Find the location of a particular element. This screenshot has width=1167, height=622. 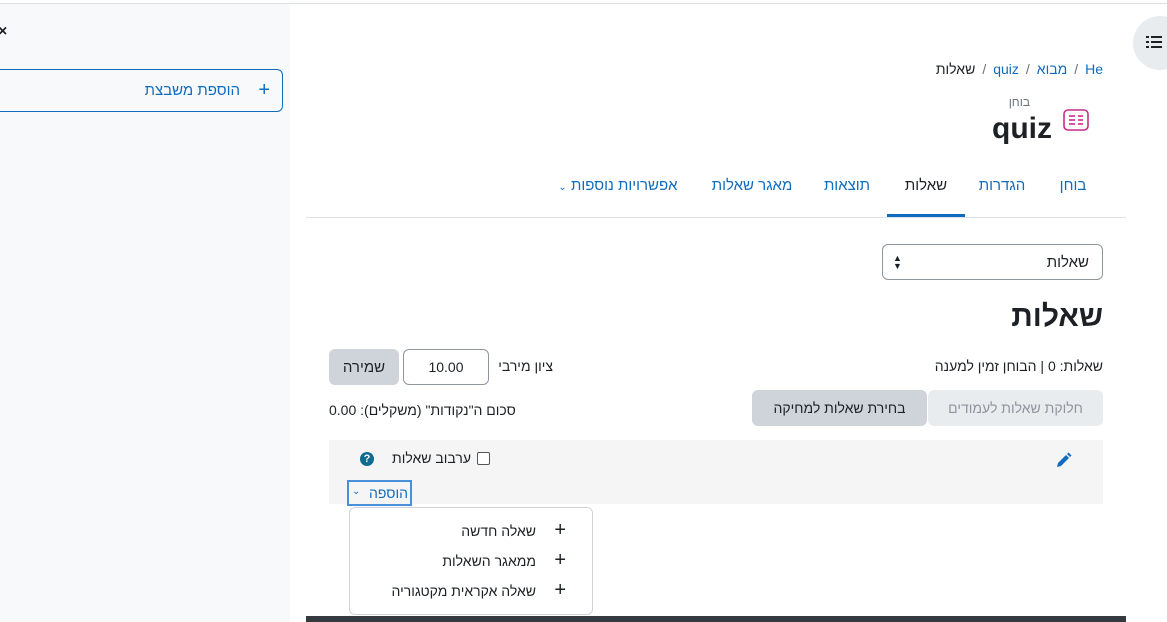

tab-label: מאגר שאלות is located at coordinates (752, 185).